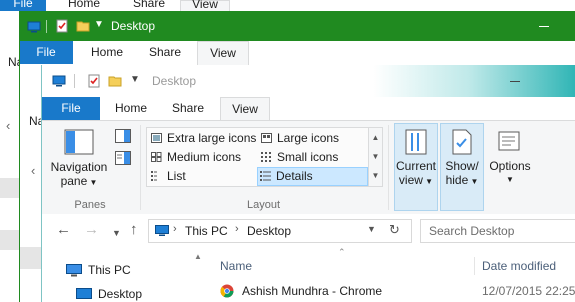 The image size is (575, 302). What do you see at coordinates (79, 142) in the screenshot?
I see `navigation-pane-icon` at bounding box center [79, 142].